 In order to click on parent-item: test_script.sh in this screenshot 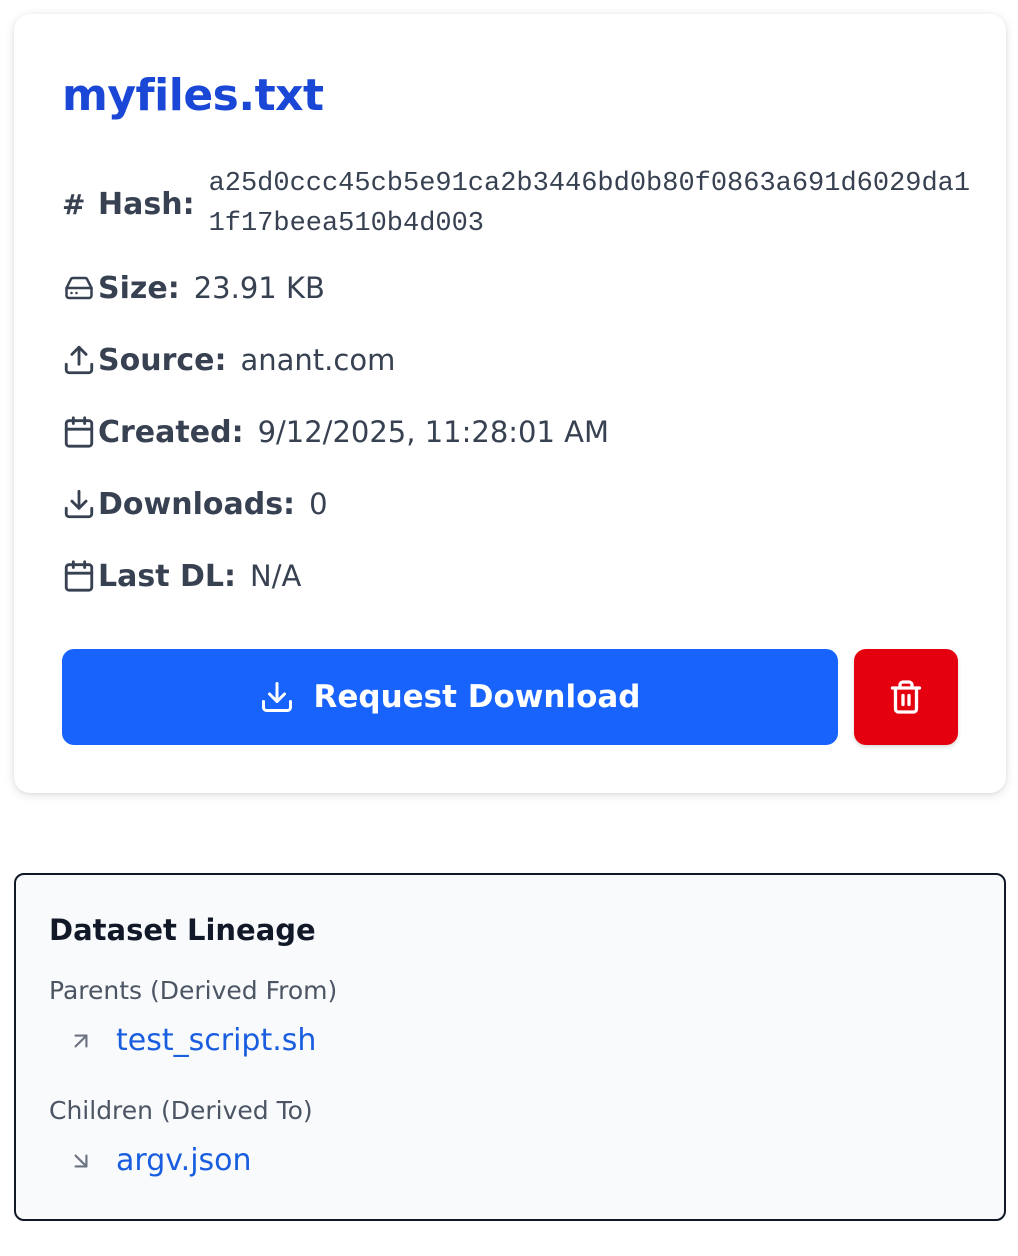, I will do `click(192, 1040)`.